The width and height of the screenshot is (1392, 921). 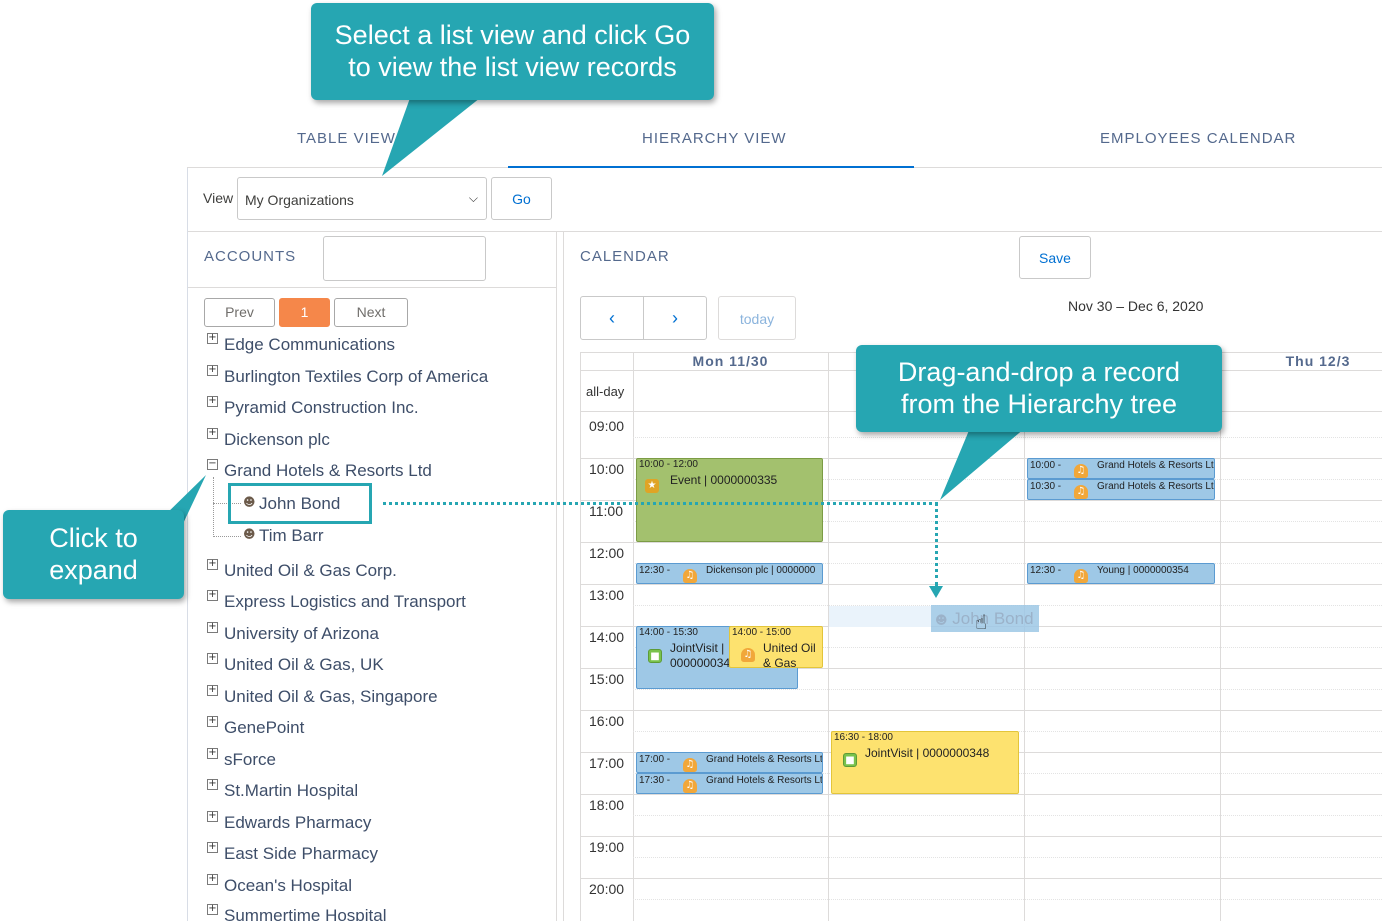 I want to click on tree-item-label: Ocean's Hospital, so click(x=288, y=885).